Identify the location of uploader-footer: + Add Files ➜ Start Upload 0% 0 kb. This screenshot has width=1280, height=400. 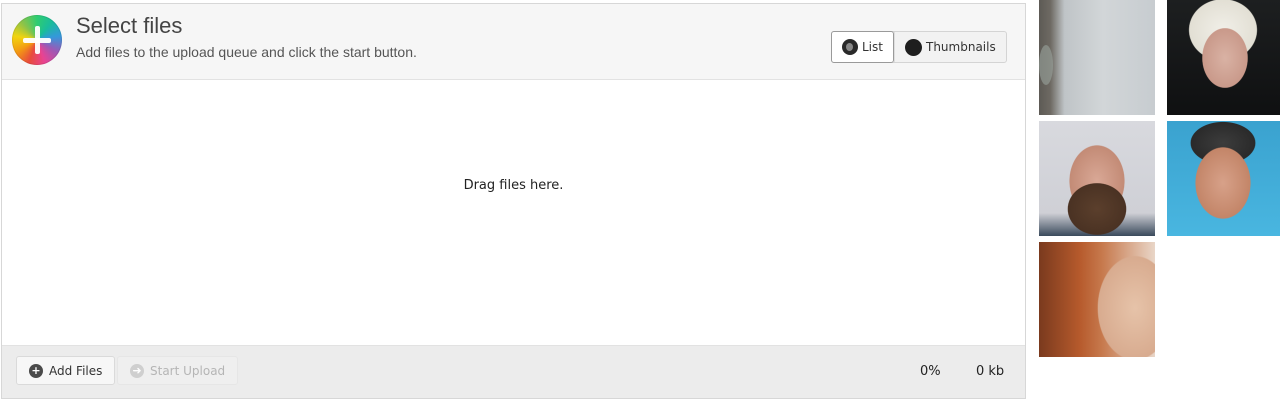
(513, 371).